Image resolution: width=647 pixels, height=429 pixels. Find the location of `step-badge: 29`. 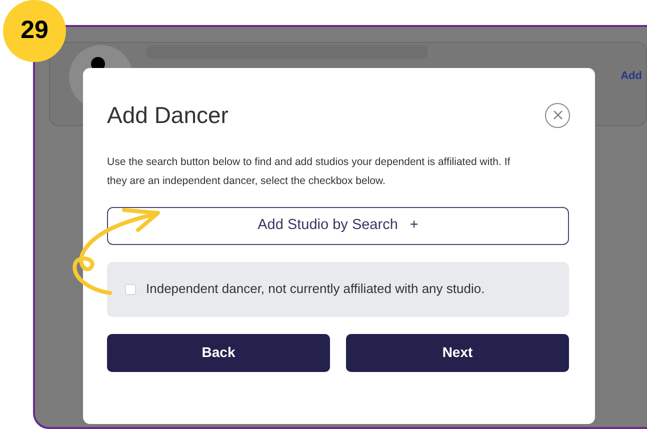

step-badge: 29 is located at coordinates (34, 31).